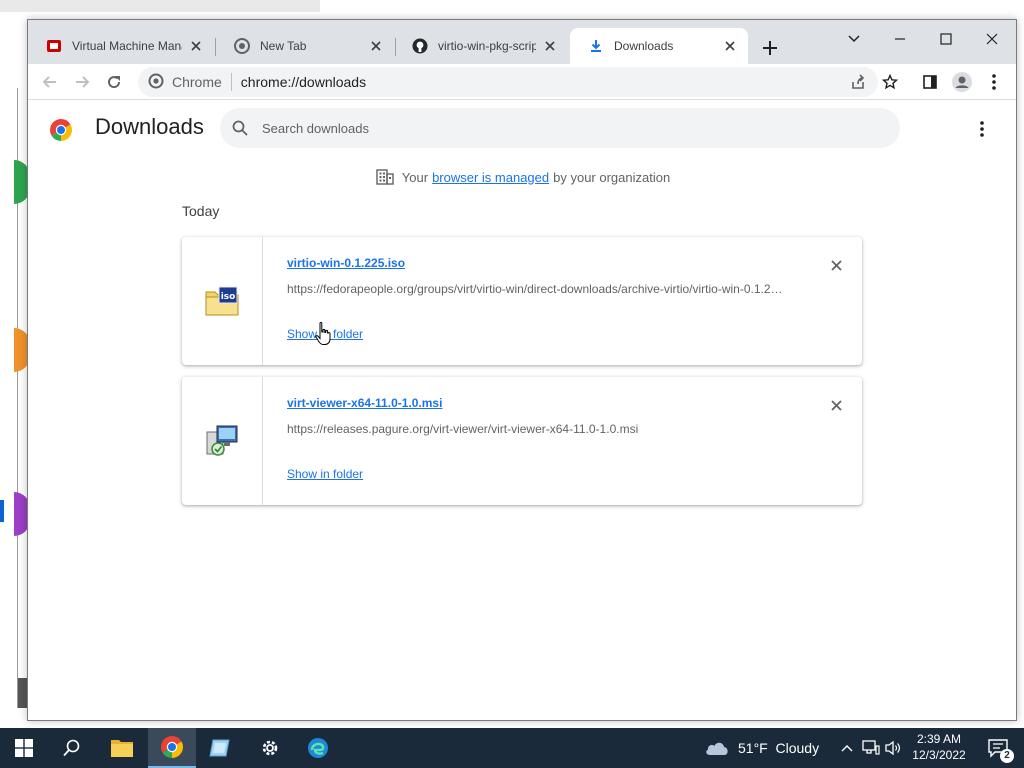 Image resolution: width=1024 pixels, height=768 pixels. I want to click on virt-viewer-icon, so click(219, 748).